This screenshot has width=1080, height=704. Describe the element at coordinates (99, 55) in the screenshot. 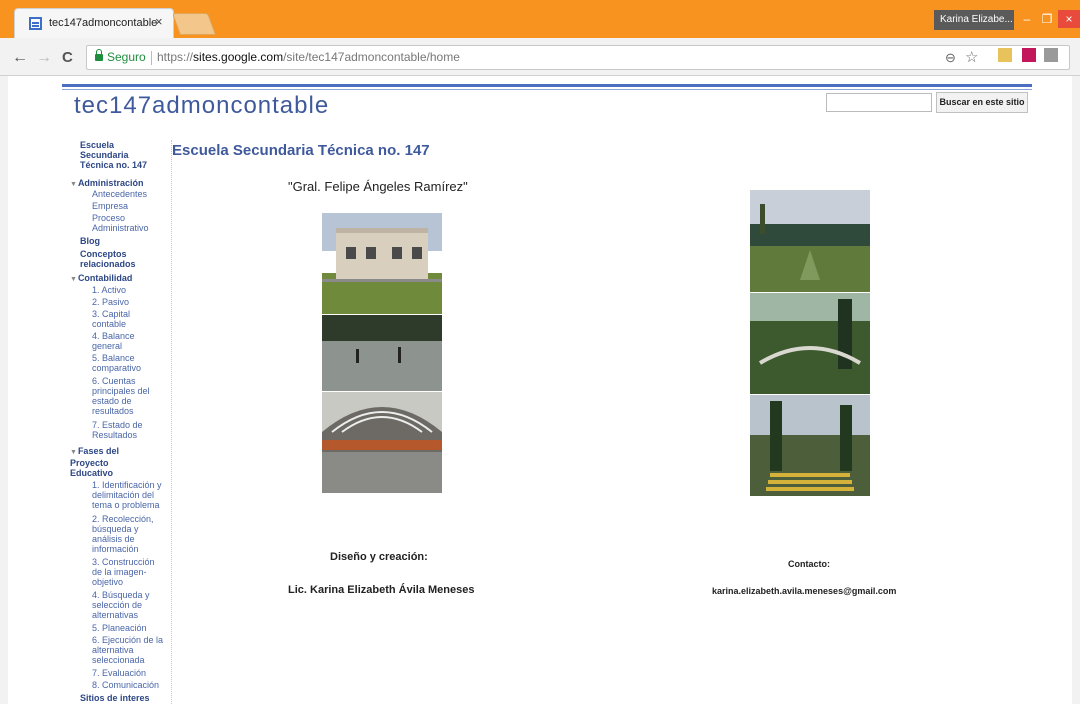

I see `lock-icon` at that location.